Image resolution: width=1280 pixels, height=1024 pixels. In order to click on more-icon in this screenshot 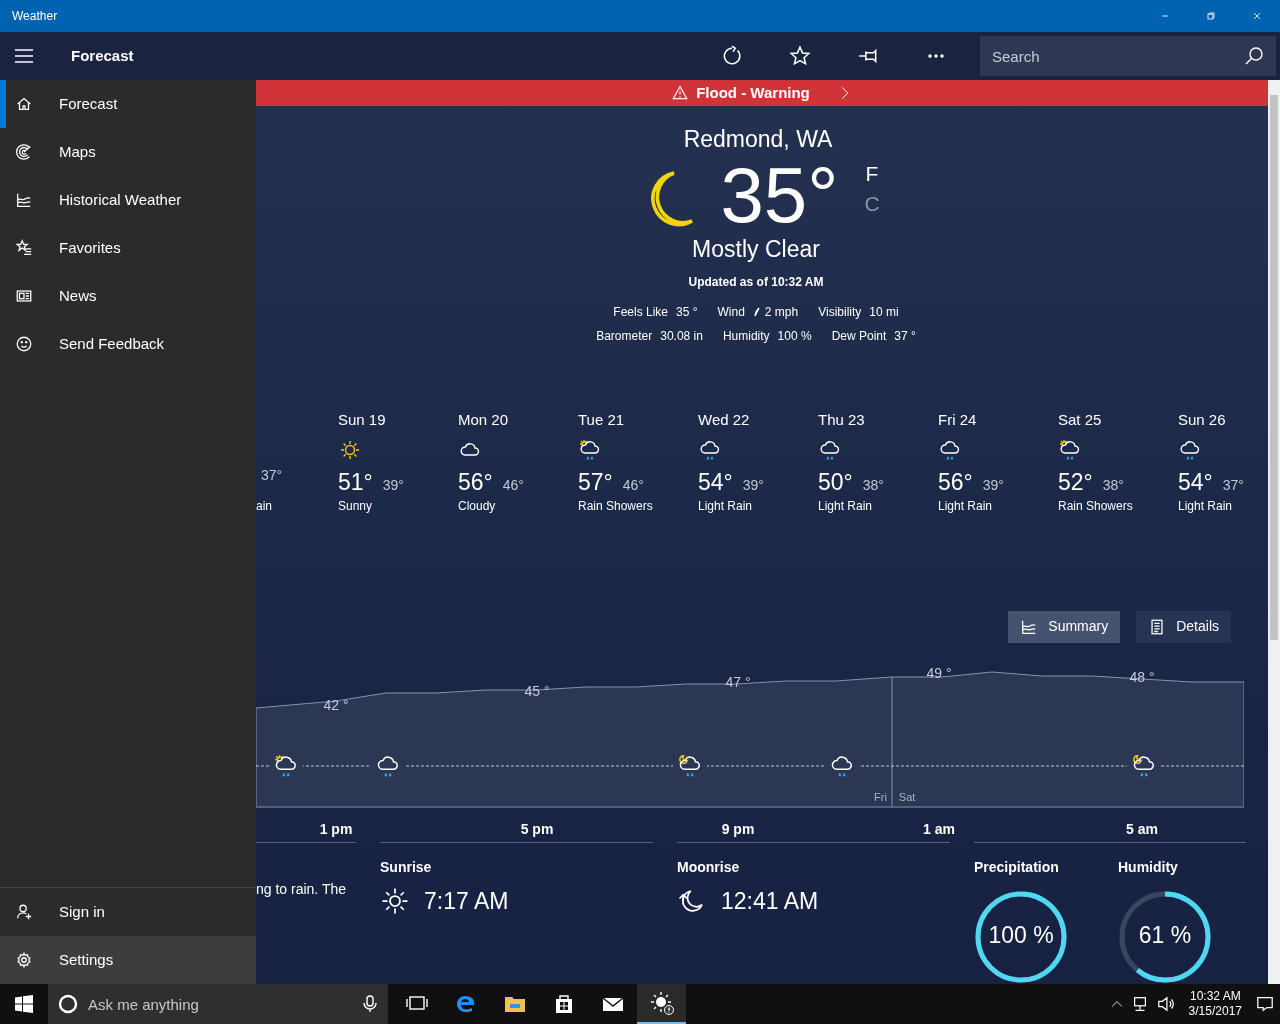, I will do `click(936, 56)`.